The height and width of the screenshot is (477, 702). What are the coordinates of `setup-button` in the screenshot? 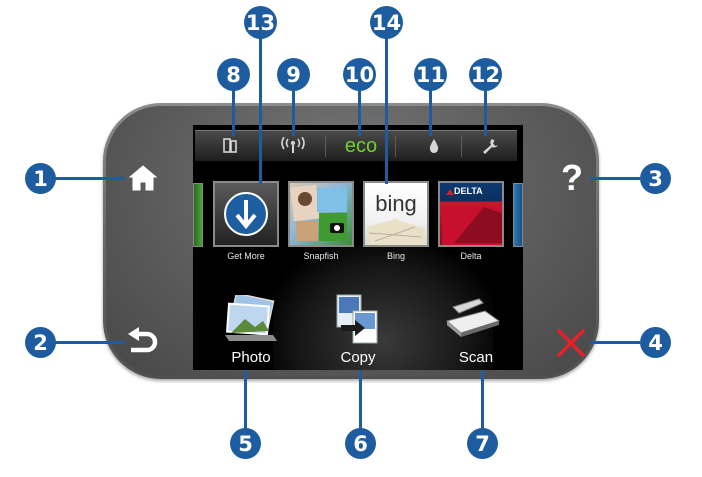 It's located at (490, 146).